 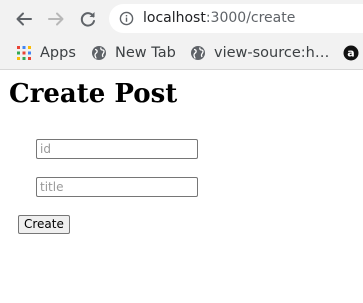 I want to click on bookmark-apps: Apps, so click(x=46, y=53).